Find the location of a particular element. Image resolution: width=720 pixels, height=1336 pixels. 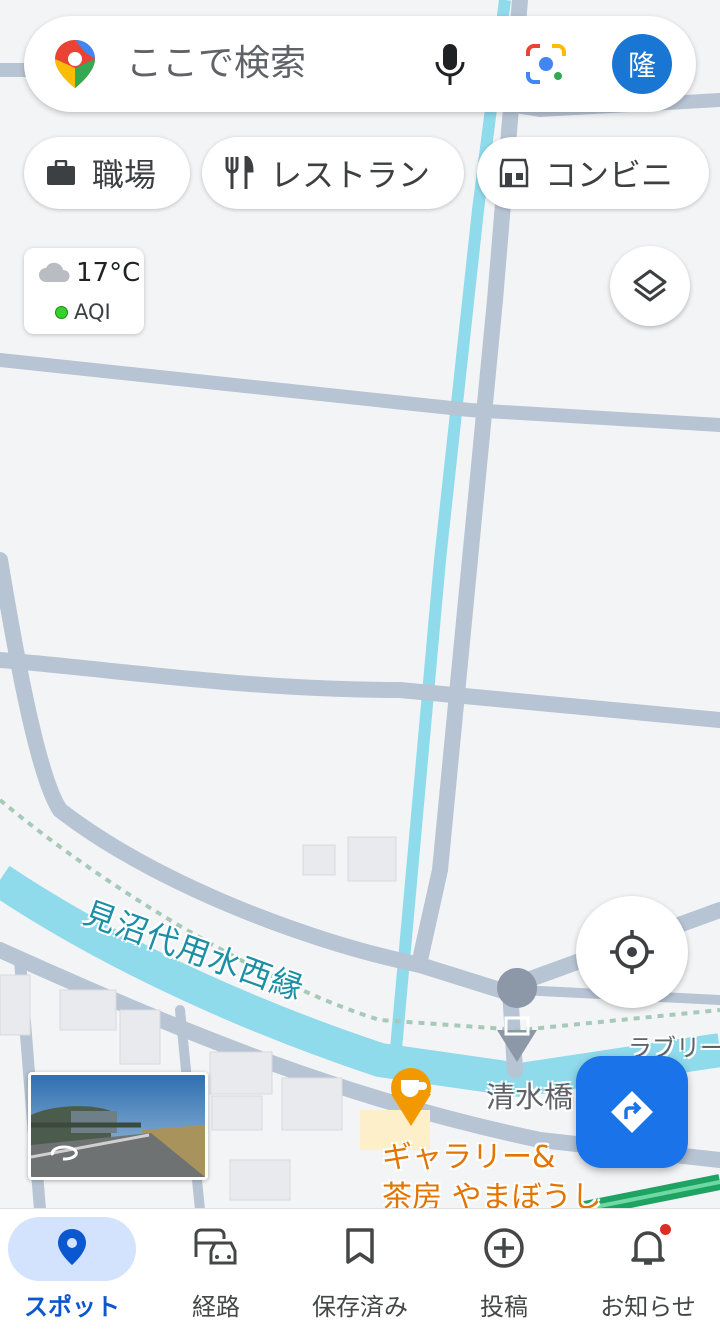

chip-convenience: コンビニ is located at coordinates (593, 173).